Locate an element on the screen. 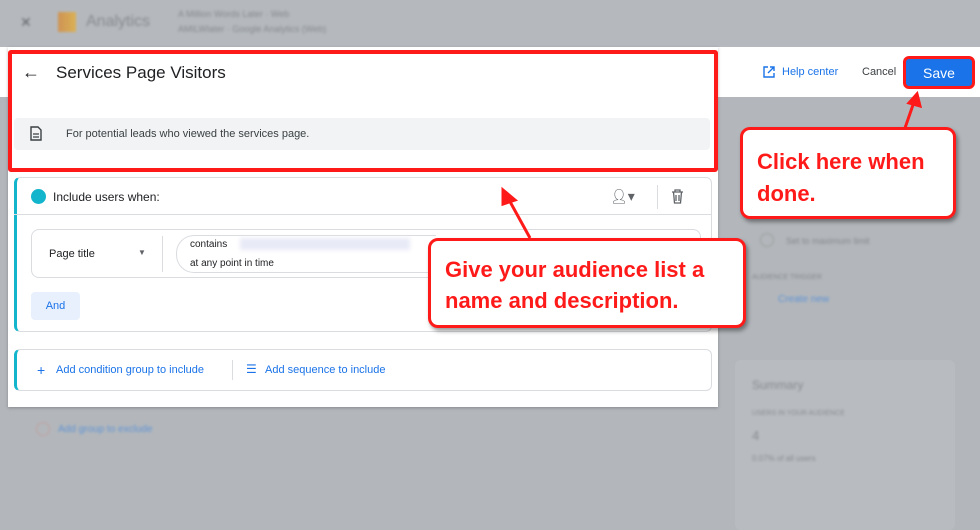  save-callout: Click here when done. is located at coordinates (848, 173).